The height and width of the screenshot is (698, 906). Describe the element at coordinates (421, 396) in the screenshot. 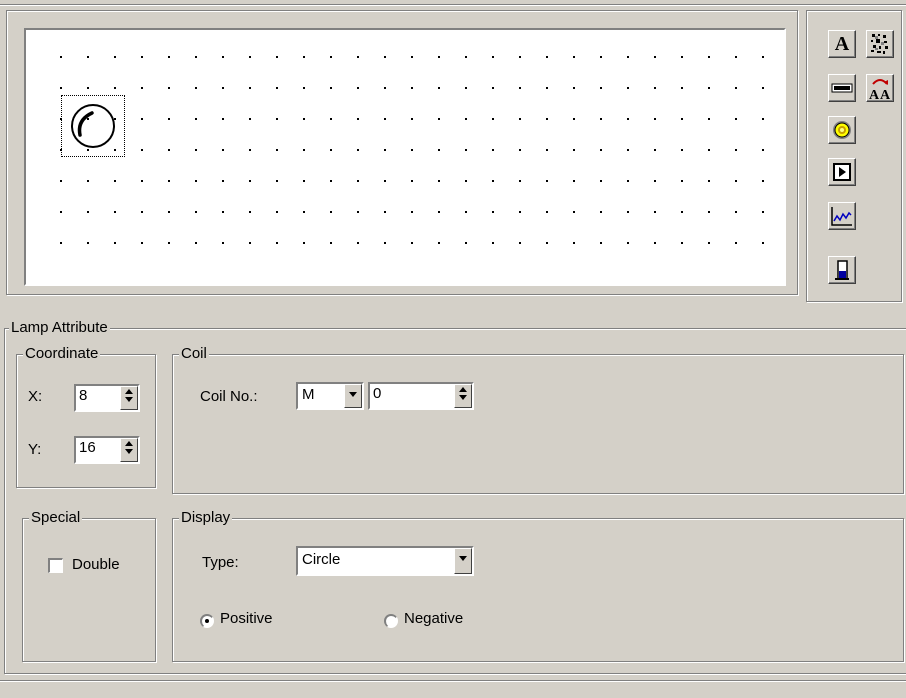

I see `coil-address-spinner: 0` at that location.